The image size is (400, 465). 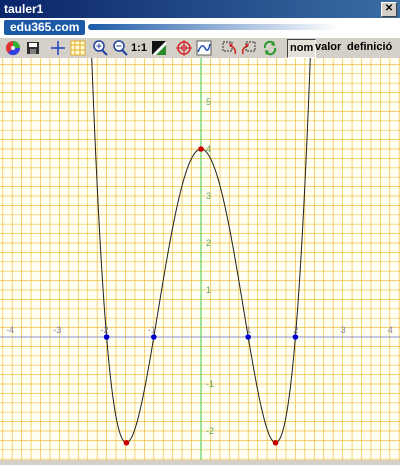 What do you see at coordinates (33, 48) in the screenshot?
I see `save-icon` at bounding box center [33, 48].